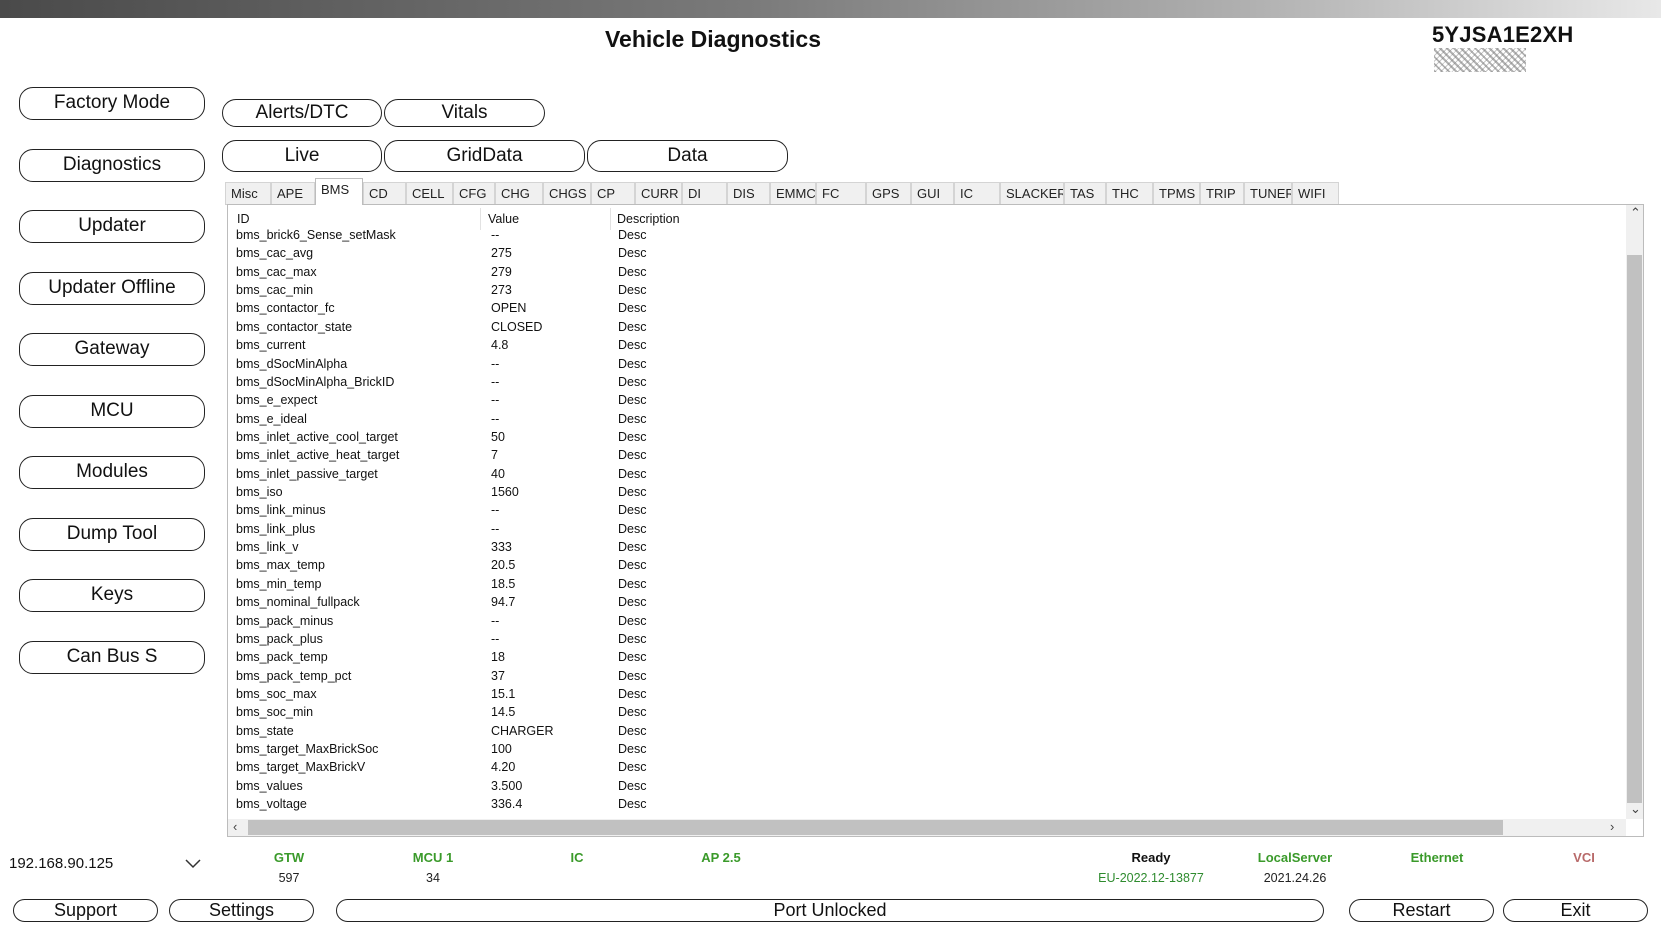 Image resolution: width=1661 pixels, height=935 pixels. Describe the element at coordinates (384, 193) in the screenshot. I see `tab-cd: CD` at that location.